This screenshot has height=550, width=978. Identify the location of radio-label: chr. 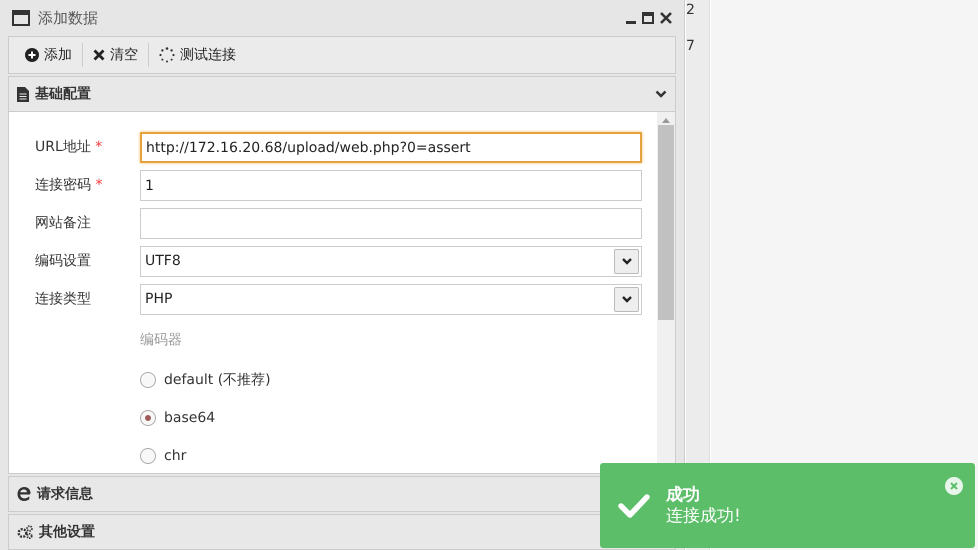
(175, 456).